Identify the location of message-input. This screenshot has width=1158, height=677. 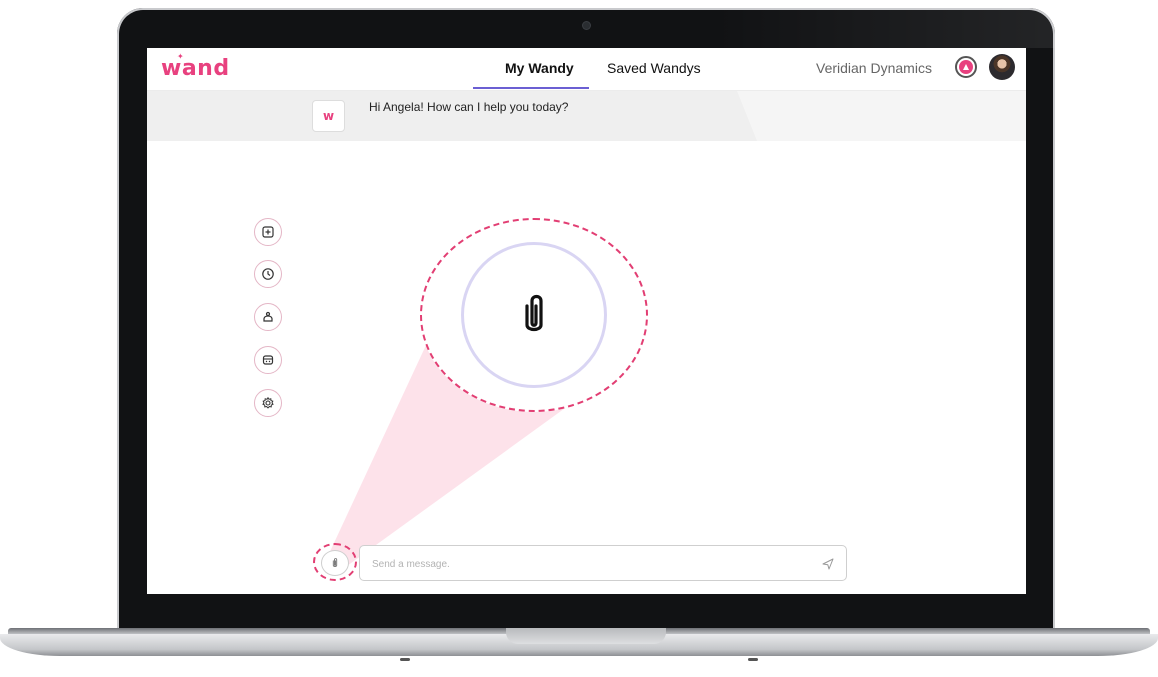
(592, 564).